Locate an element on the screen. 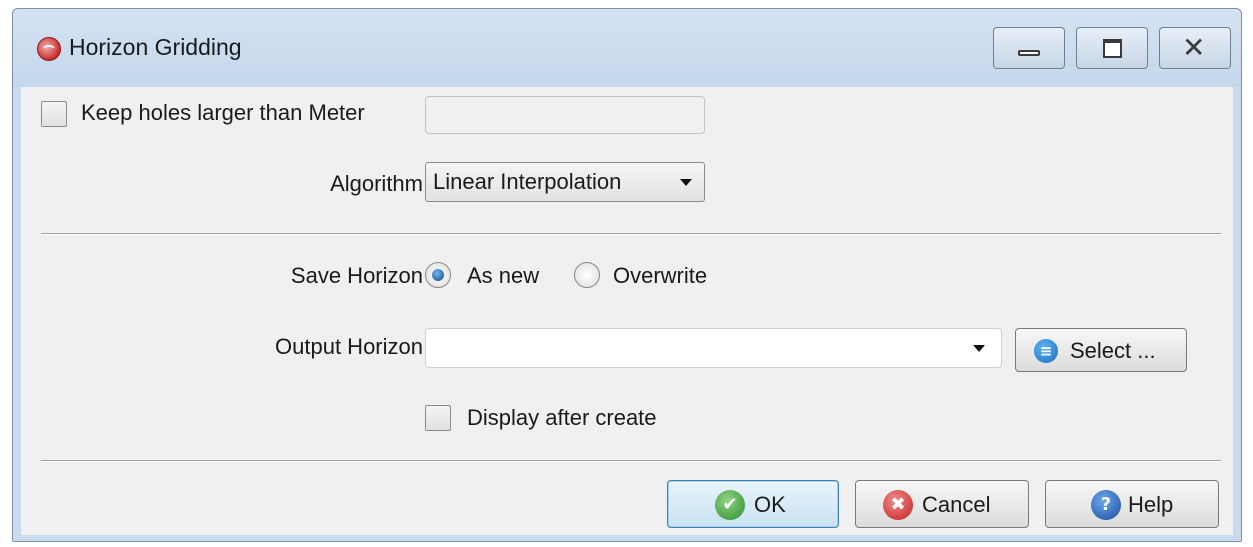  minimize-button is located at coordinates (1029, 48).